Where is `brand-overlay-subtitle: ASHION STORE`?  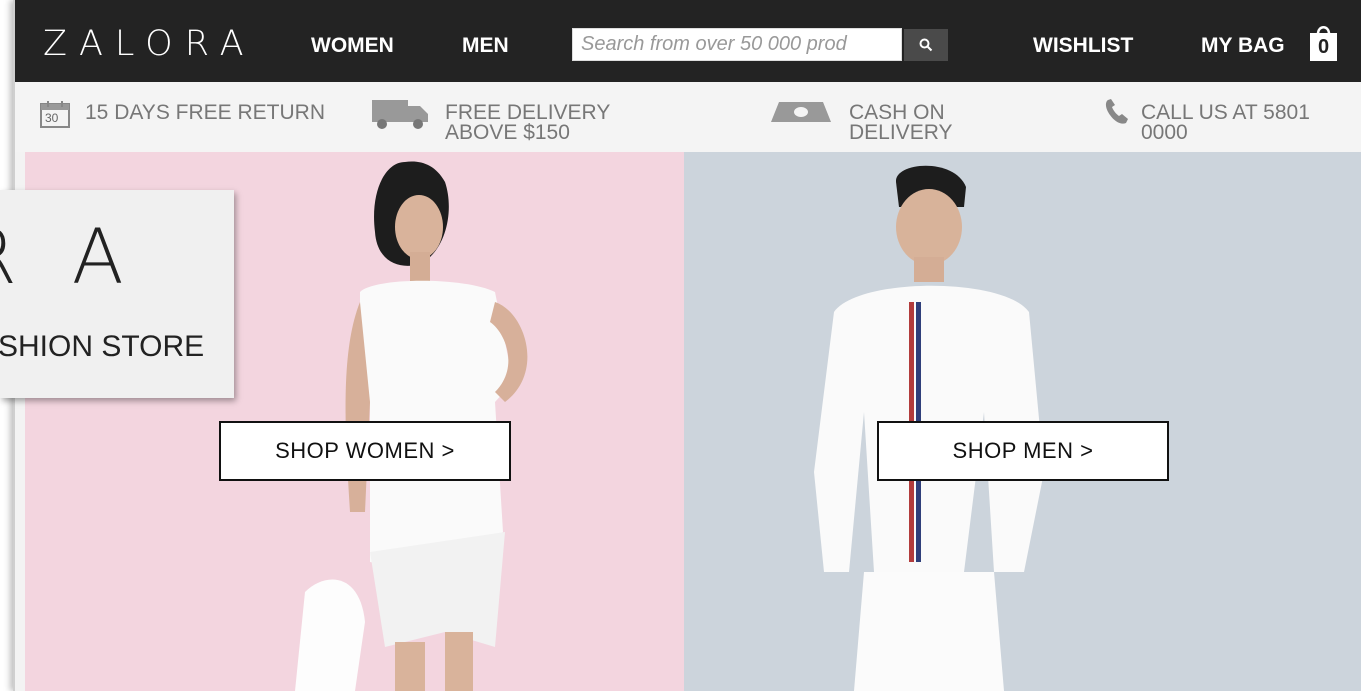
brand-overlay-subtitle: ASHION STORE is located at coordinates (102, 346).